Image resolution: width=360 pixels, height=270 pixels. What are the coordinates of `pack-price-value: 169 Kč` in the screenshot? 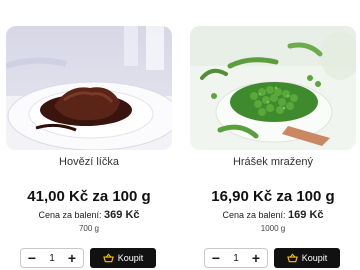 It's located at (306, 215).